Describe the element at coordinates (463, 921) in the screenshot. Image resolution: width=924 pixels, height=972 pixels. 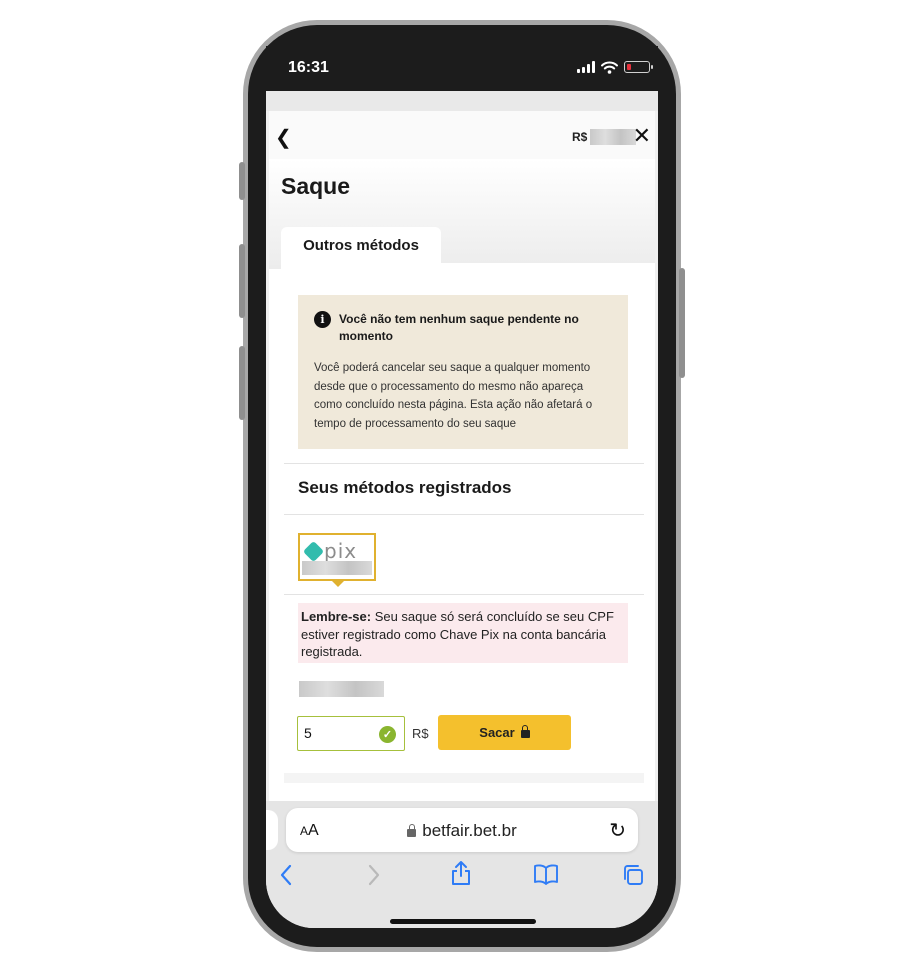
I see `home-indicator` at that location.